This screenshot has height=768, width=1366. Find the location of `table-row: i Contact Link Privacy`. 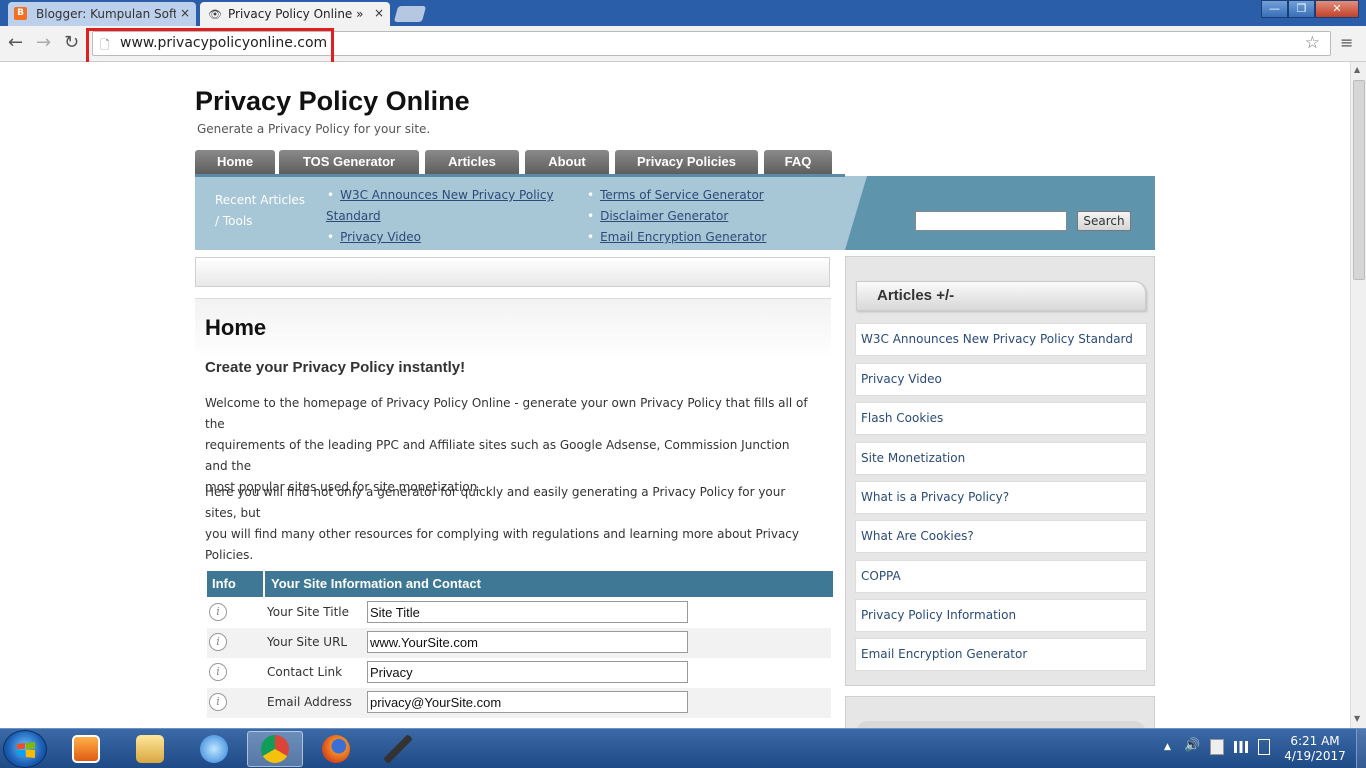

table-row: i Contact Link Privacy is located at coordinates (519, 673).